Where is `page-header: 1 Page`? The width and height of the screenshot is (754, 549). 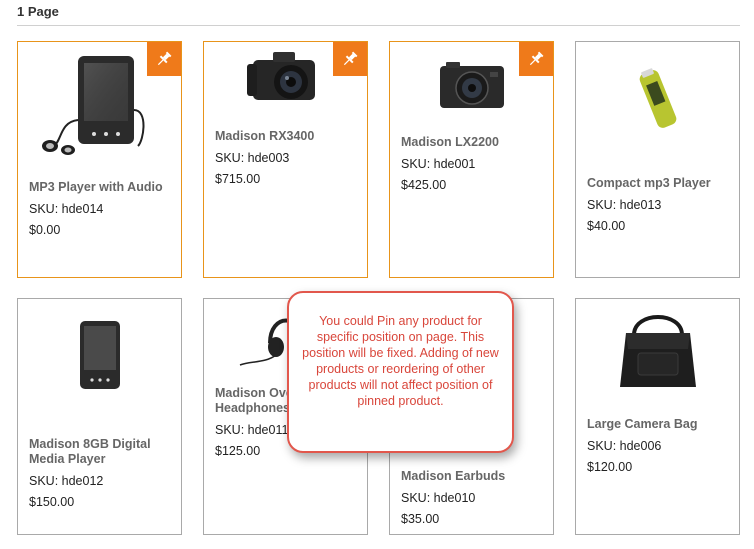
page-header: 1 Page is located at coordinates (38, 11).